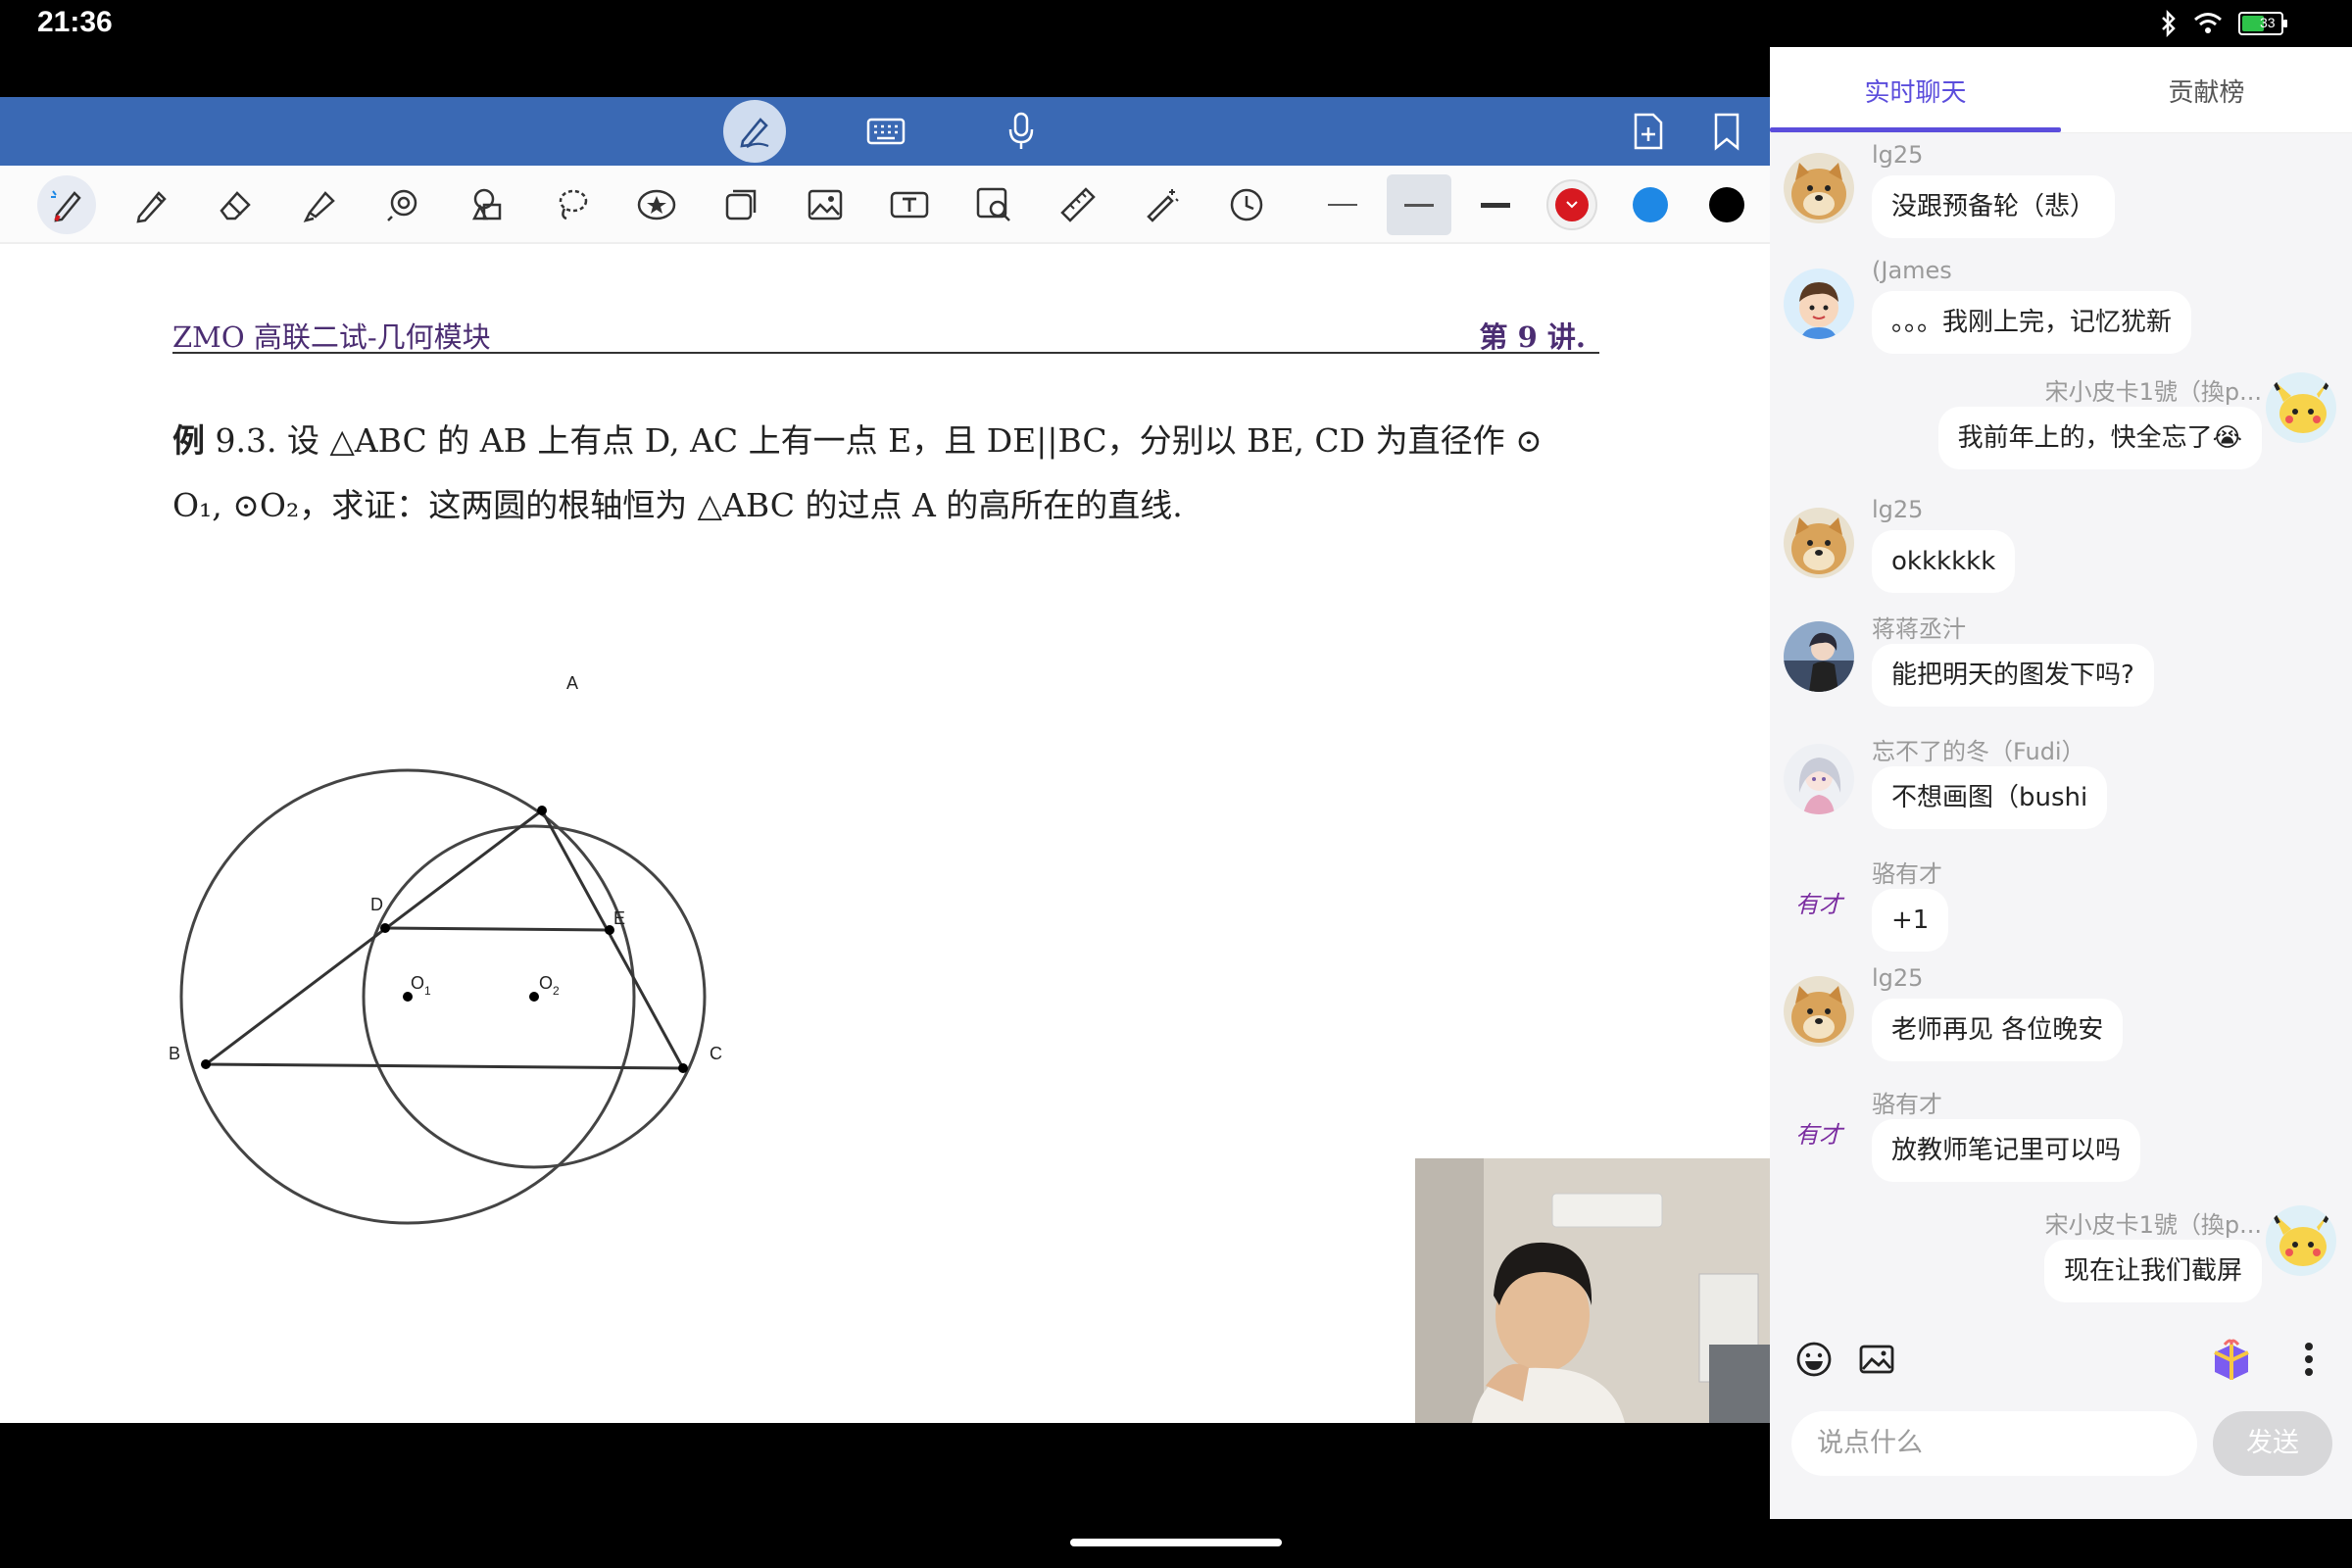 This screenshot has width=2352, height=1568. I want to click on sticky-note-tool, so click(740, 204).